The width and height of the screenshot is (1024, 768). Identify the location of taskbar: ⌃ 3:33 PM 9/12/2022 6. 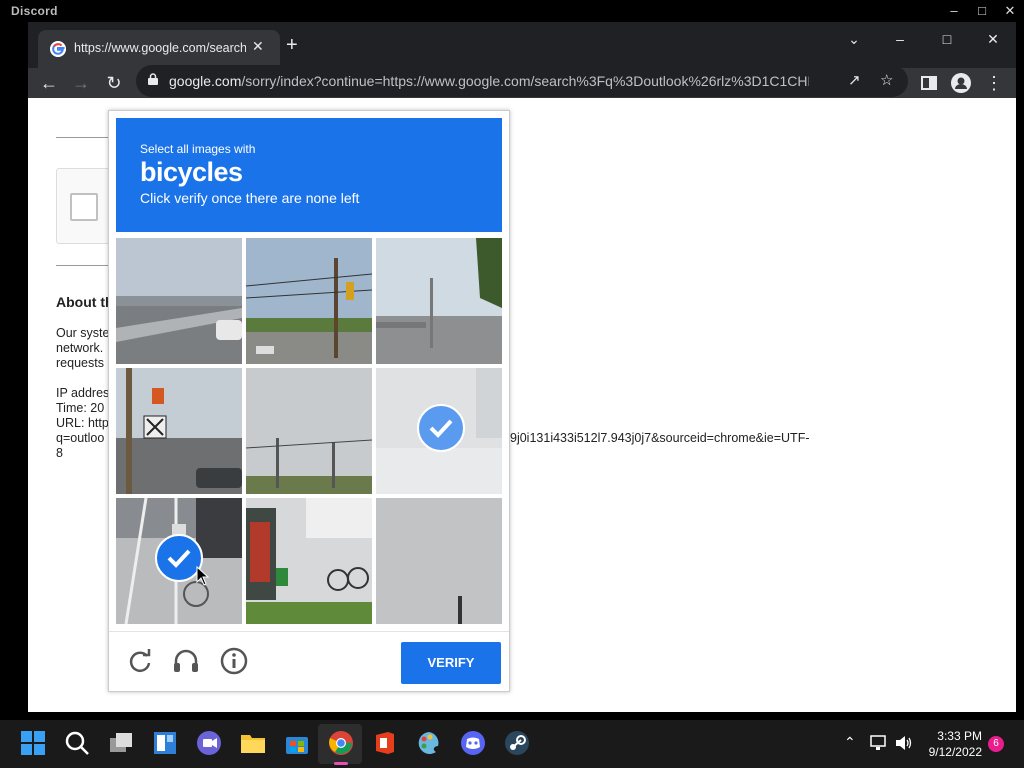
(512, 744).